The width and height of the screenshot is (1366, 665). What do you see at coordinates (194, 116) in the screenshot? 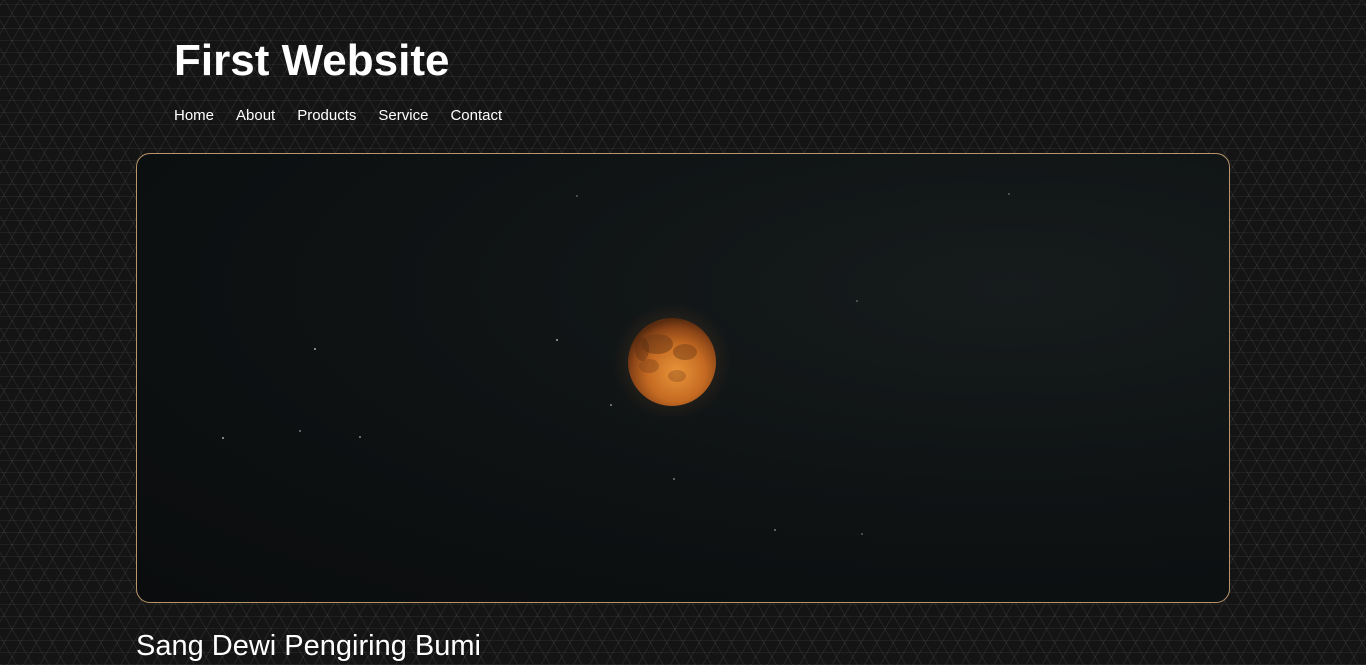
I see `nav-link-home: Home` at bounding box center [194, 116].